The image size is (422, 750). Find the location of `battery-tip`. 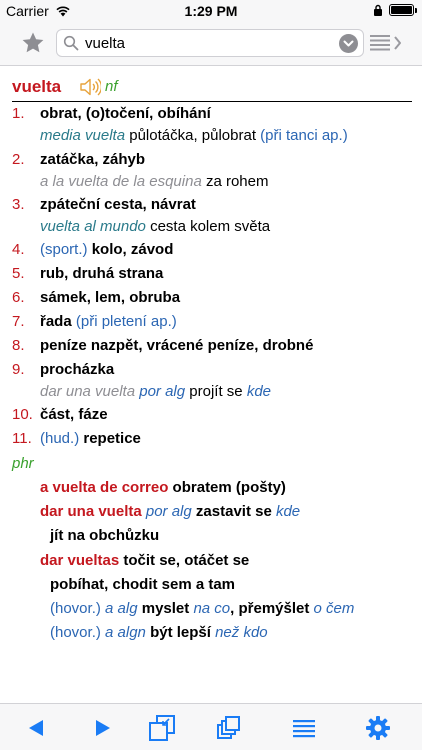

battery-tip is located at coordinates (416, 10).